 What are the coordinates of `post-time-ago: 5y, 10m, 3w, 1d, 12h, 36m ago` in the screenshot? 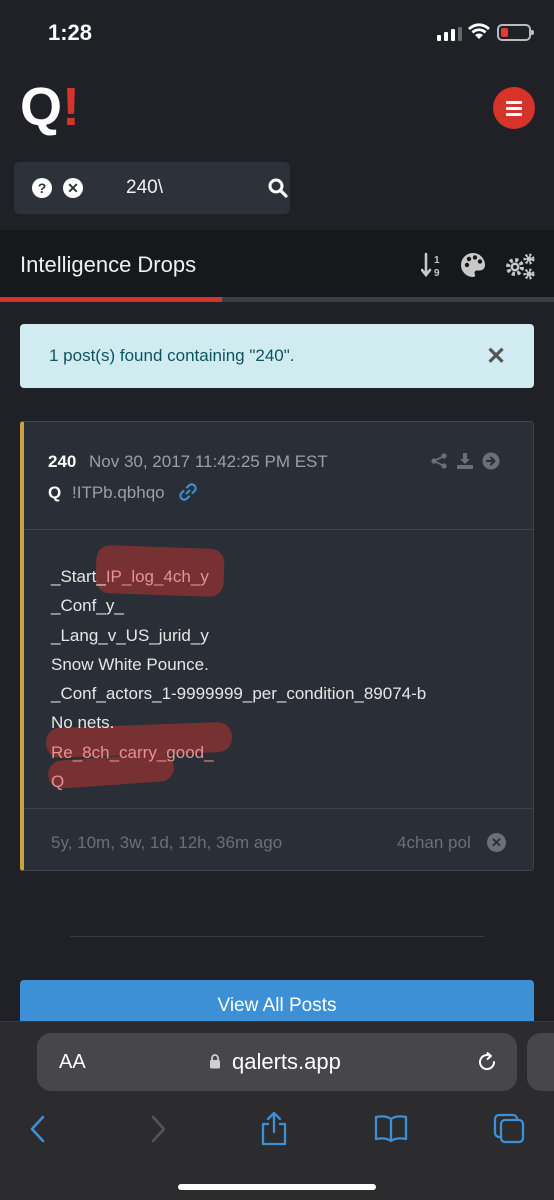 It's located at (167, 842).